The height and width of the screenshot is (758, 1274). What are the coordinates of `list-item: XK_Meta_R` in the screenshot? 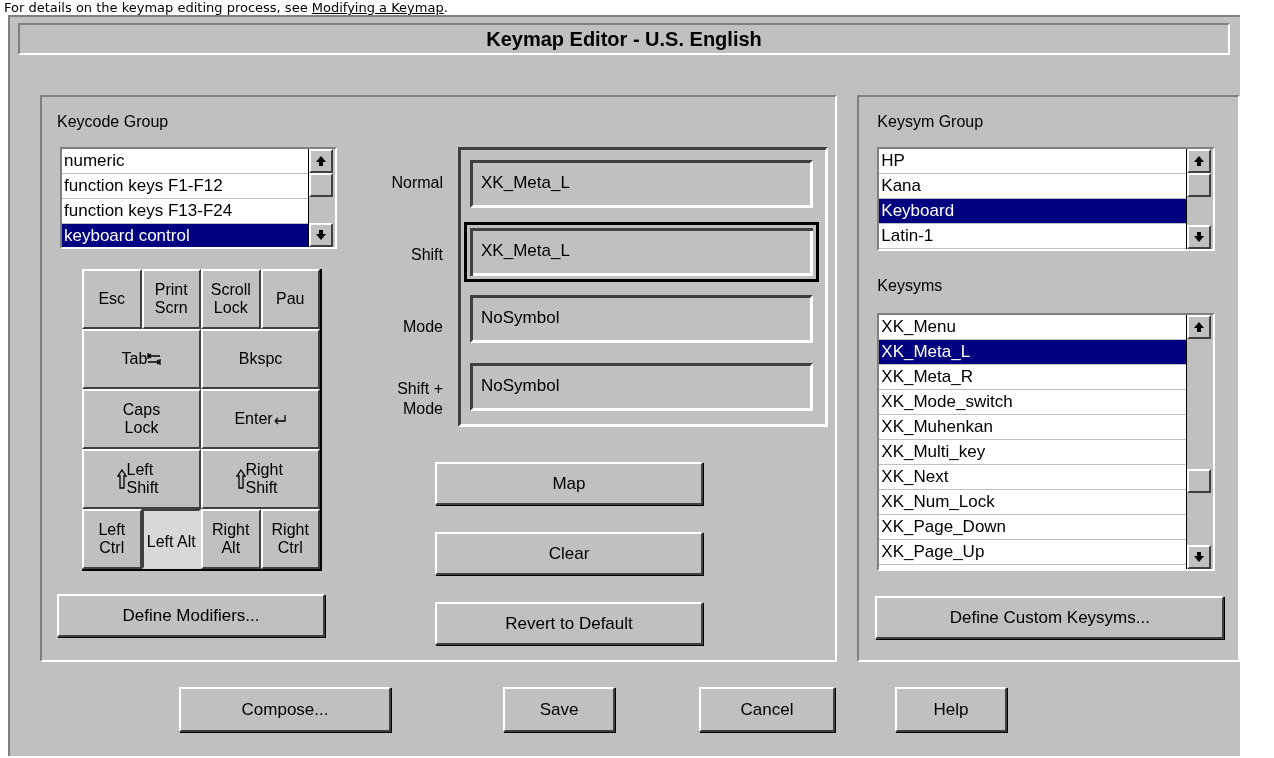 It's located at (1033, 377).